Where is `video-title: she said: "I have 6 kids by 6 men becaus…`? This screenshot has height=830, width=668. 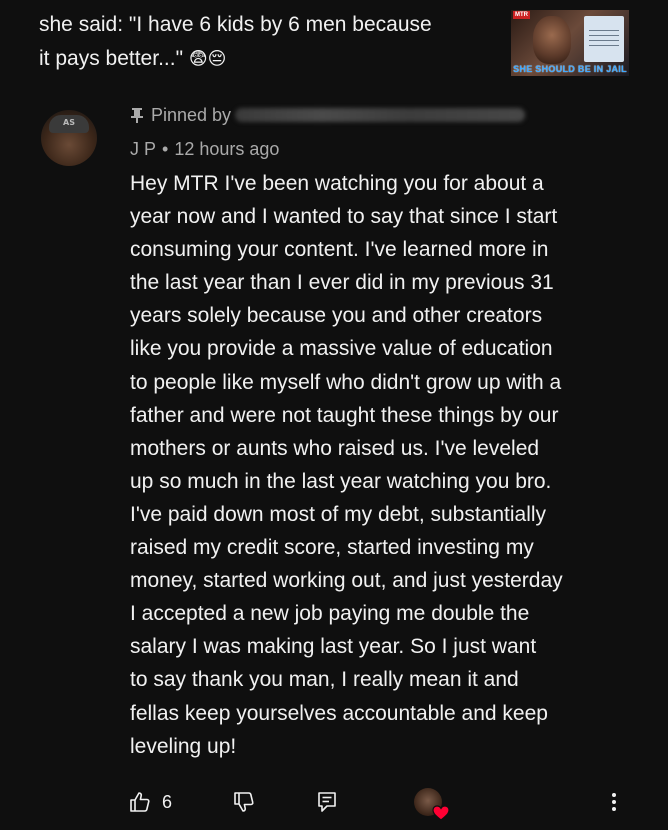 video-title: she said: "I have 6 kids by 6 men becaus… is located at coordinates (259, 42).